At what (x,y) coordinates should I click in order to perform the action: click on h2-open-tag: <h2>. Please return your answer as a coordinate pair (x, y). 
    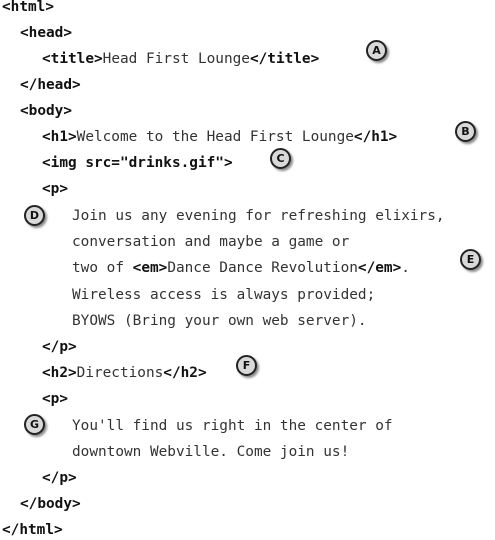
    Looking at the image, I should click on (59, 373).